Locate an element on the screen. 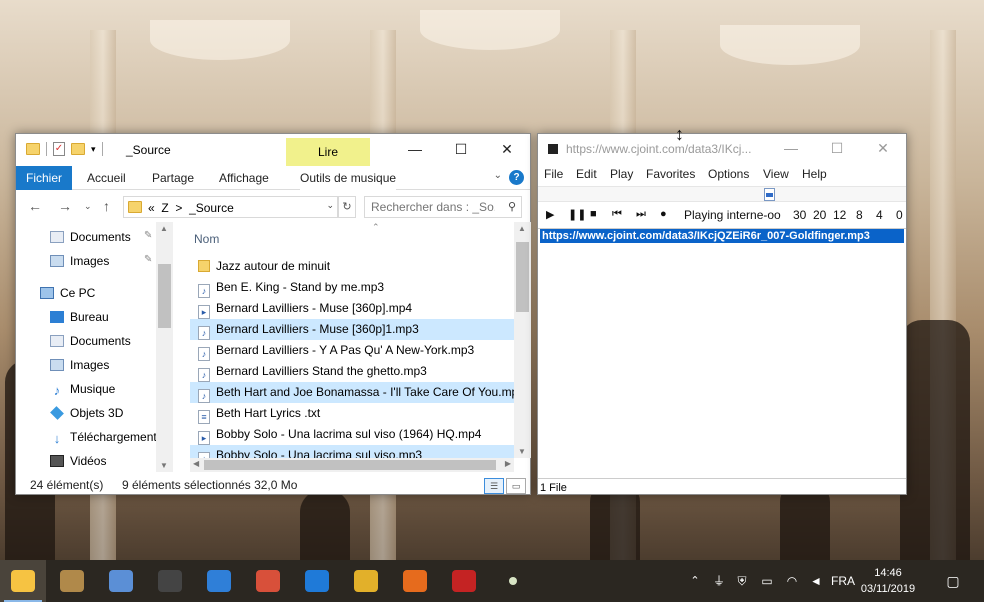 This screenshot has height=602, width=984. previous-icon: ⏮ is located at coordinates (617, 214).